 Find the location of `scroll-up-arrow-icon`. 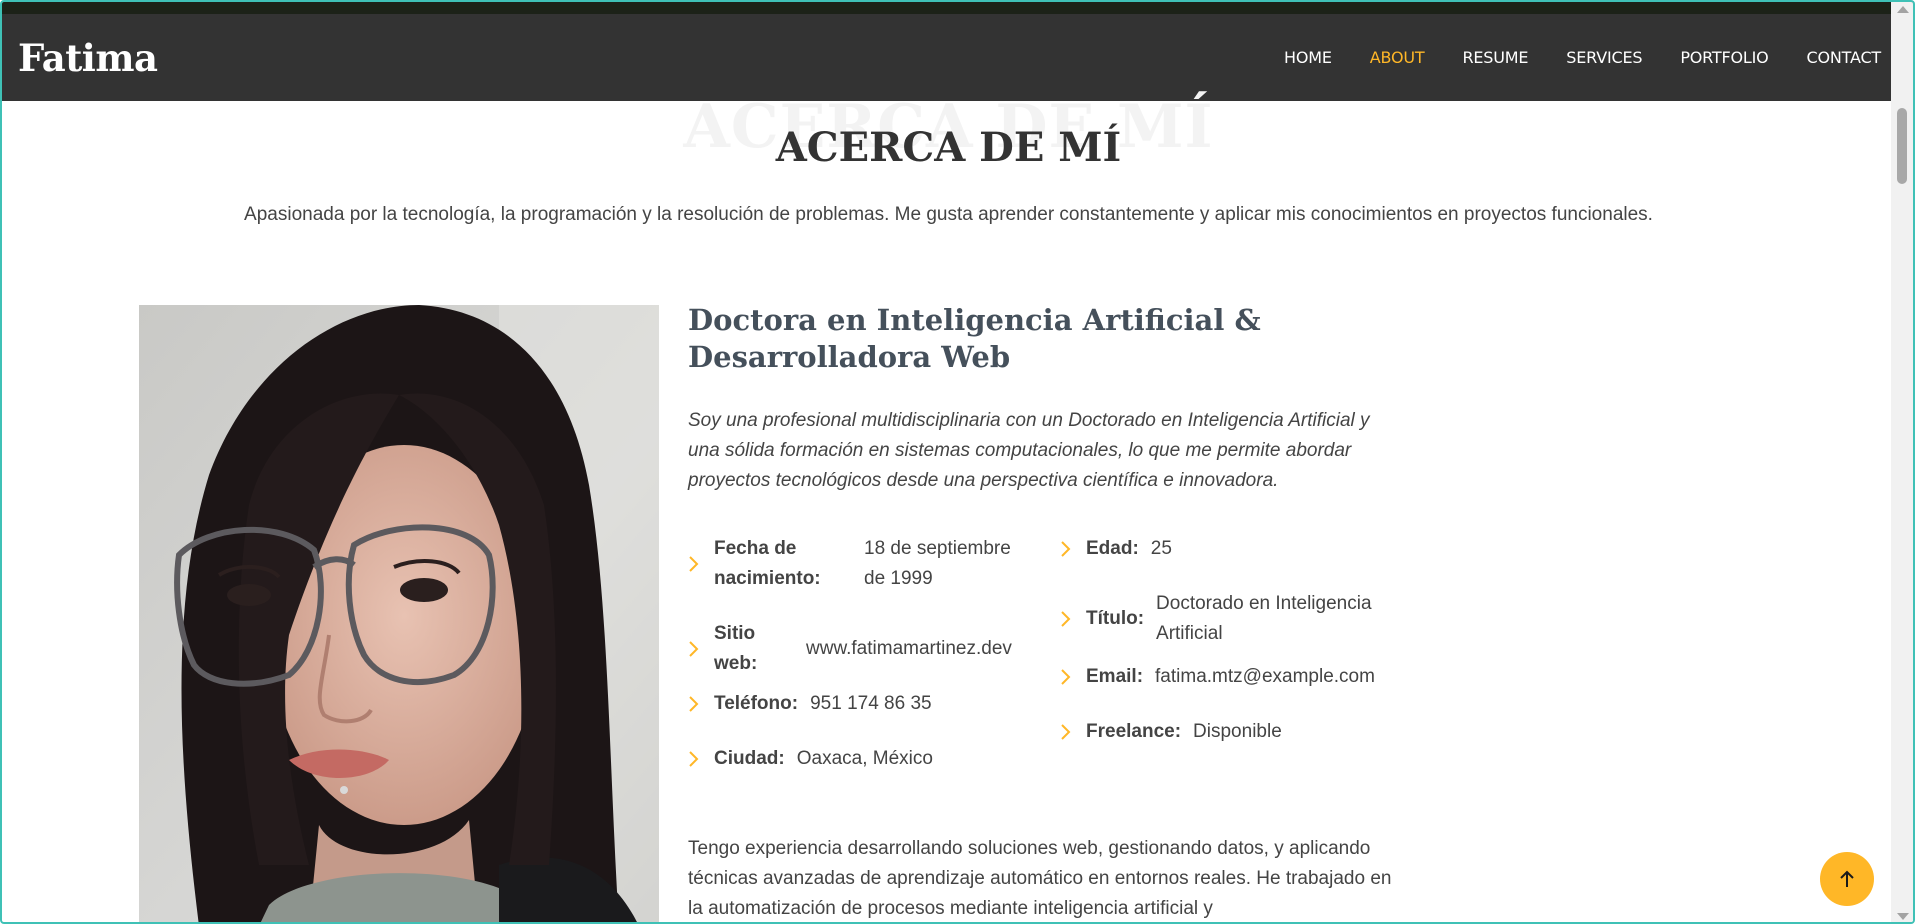

scroll-up-arrow-icon is located at coordinates (1903, 9).